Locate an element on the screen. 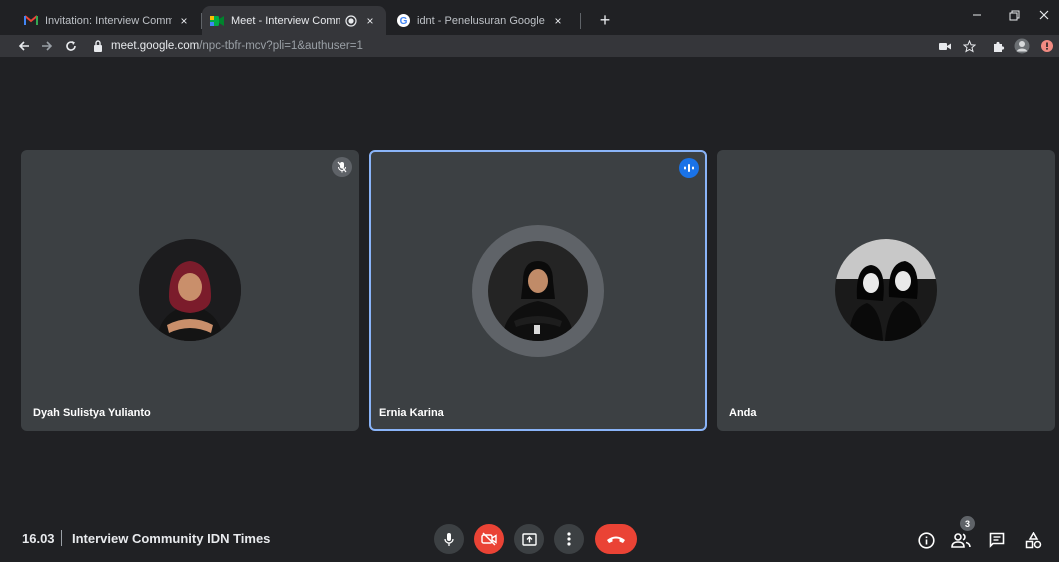 The image size is (1059, 562). reload-icon is located at coordinates (71, 46).